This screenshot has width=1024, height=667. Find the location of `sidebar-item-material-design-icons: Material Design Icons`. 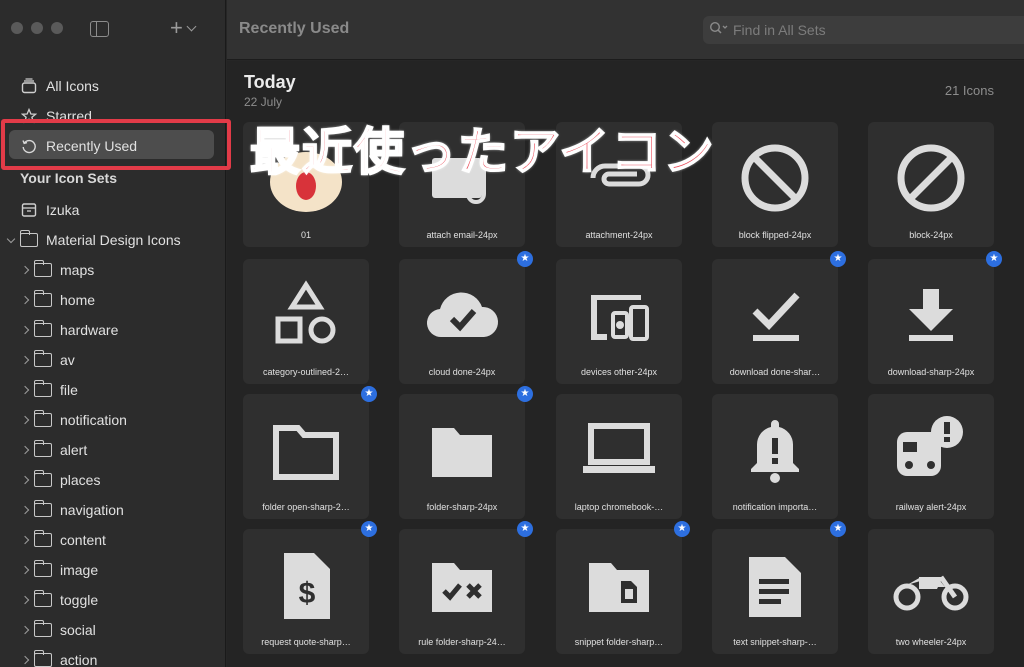

sidebar-item-material-design-icons: Material Design Icons is located at coordinates (113, 240).